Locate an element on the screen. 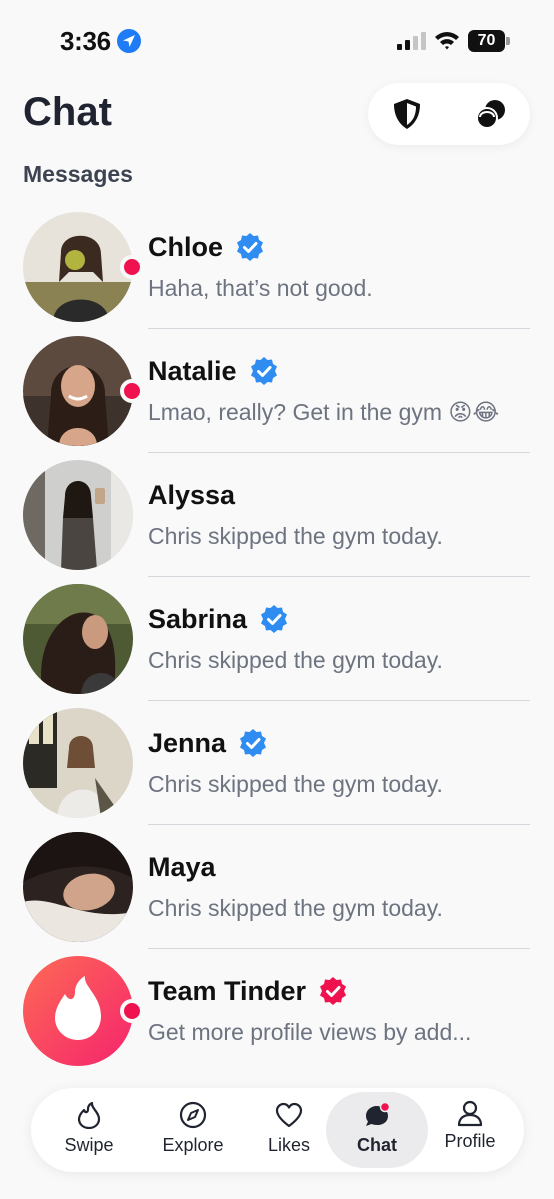 Image resolution: width=554 pixels, height=1199 pixels. chat-row-jenna: Jenna Chris skipped the gym today. is located at coordinates (277, 763).